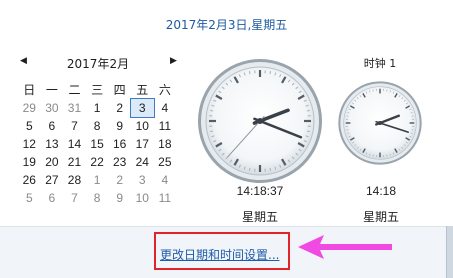 This screenshot has height=278, width=453. I want to click on clock-local-day: 星期五, so click(259, 217).